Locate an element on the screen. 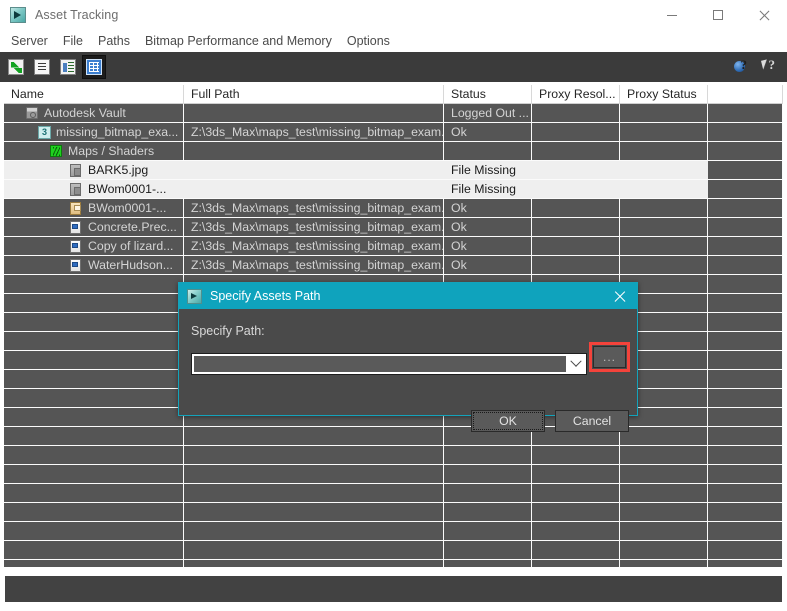 Image resolution: width=787 pixels, height=611 pixels. dialog-close-button is located at coordinates (620, 296).